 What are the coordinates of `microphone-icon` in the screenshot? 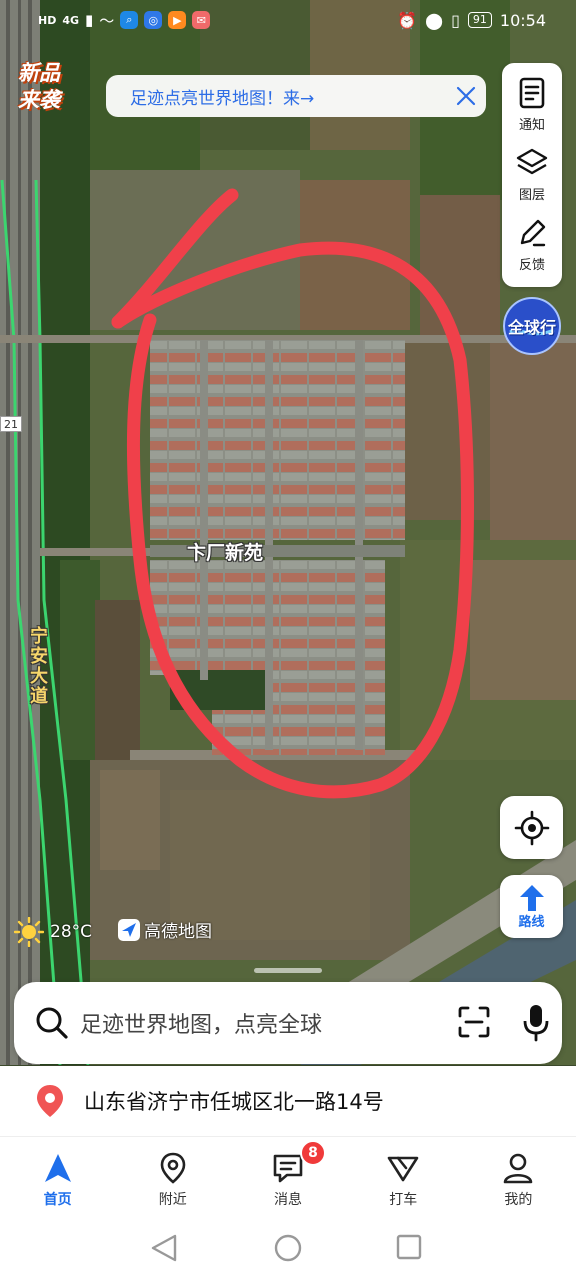 It's located at (536, 1022).